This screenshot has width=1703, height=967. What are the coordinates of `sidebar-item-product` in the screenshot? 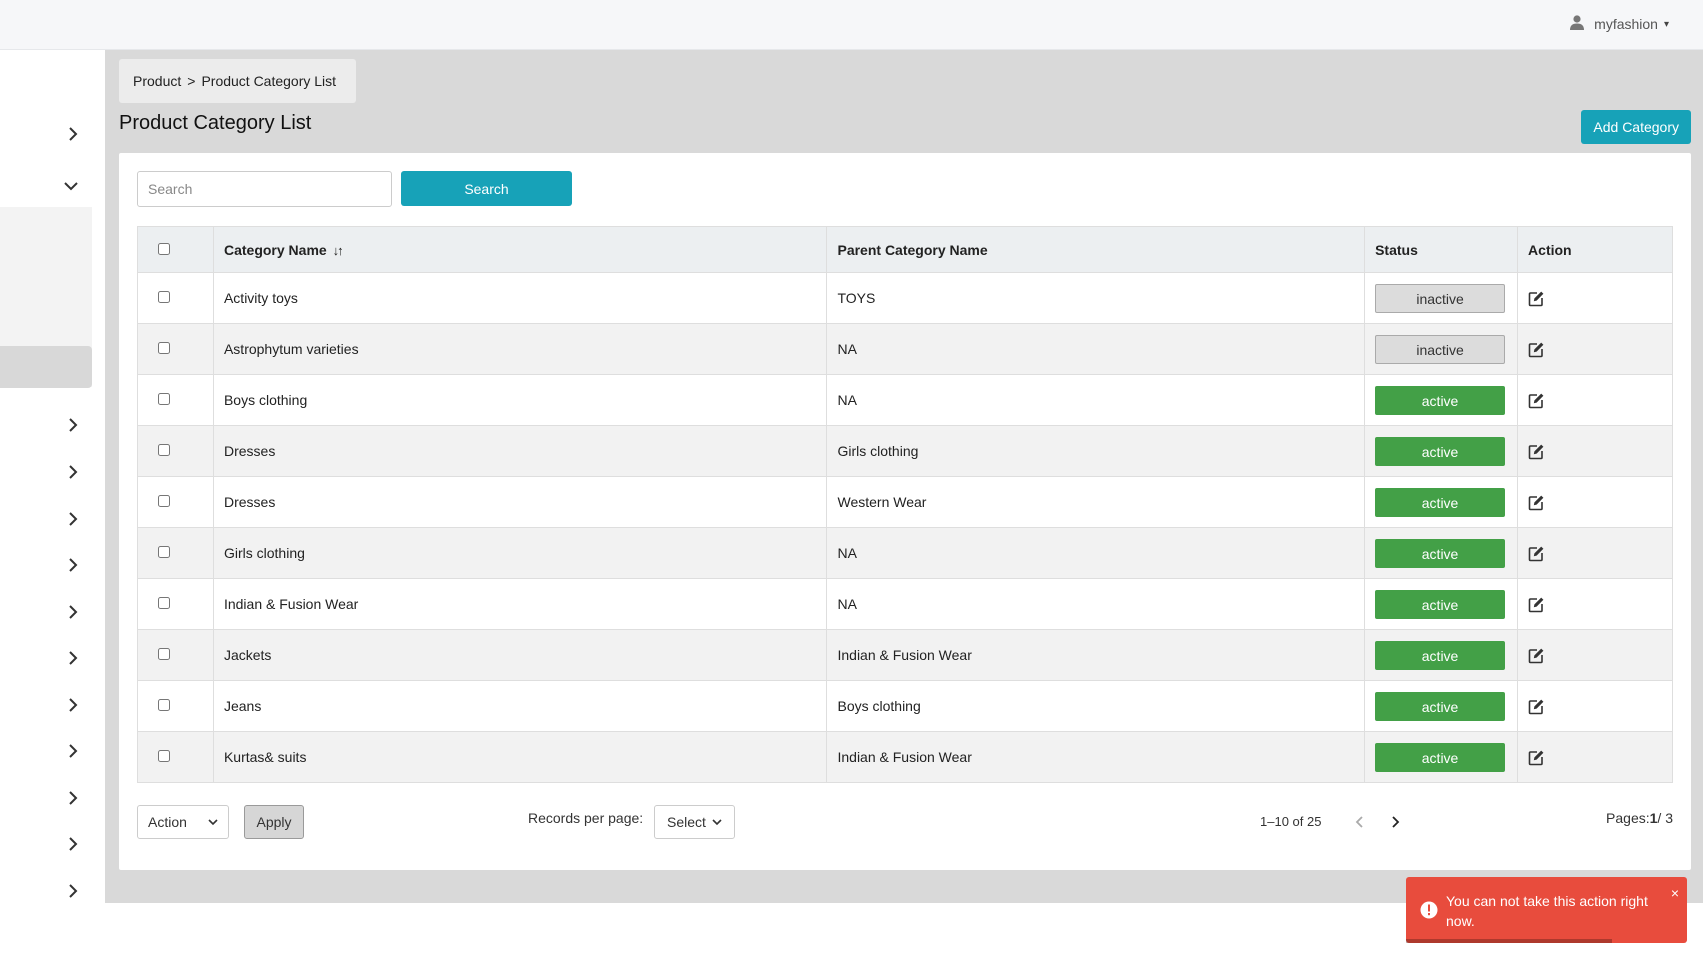 It's located at (46, 186).